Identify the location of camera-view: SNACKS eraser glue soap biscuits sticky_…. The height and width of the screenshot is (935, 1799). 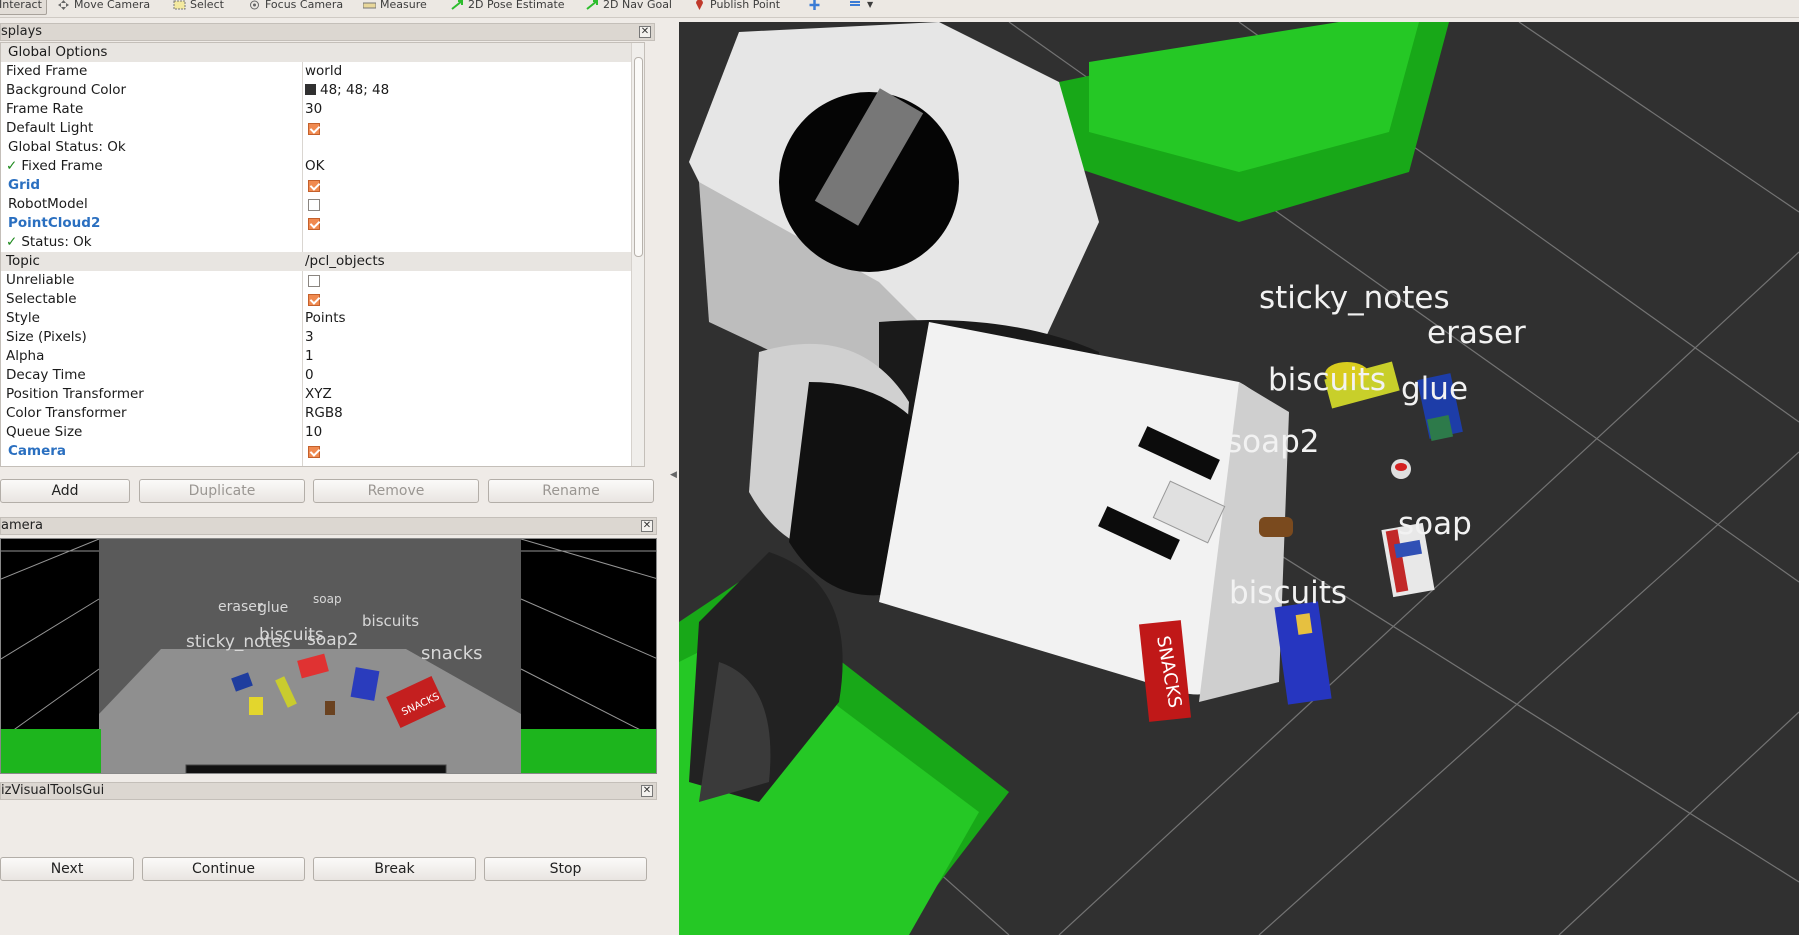
(328, 656).